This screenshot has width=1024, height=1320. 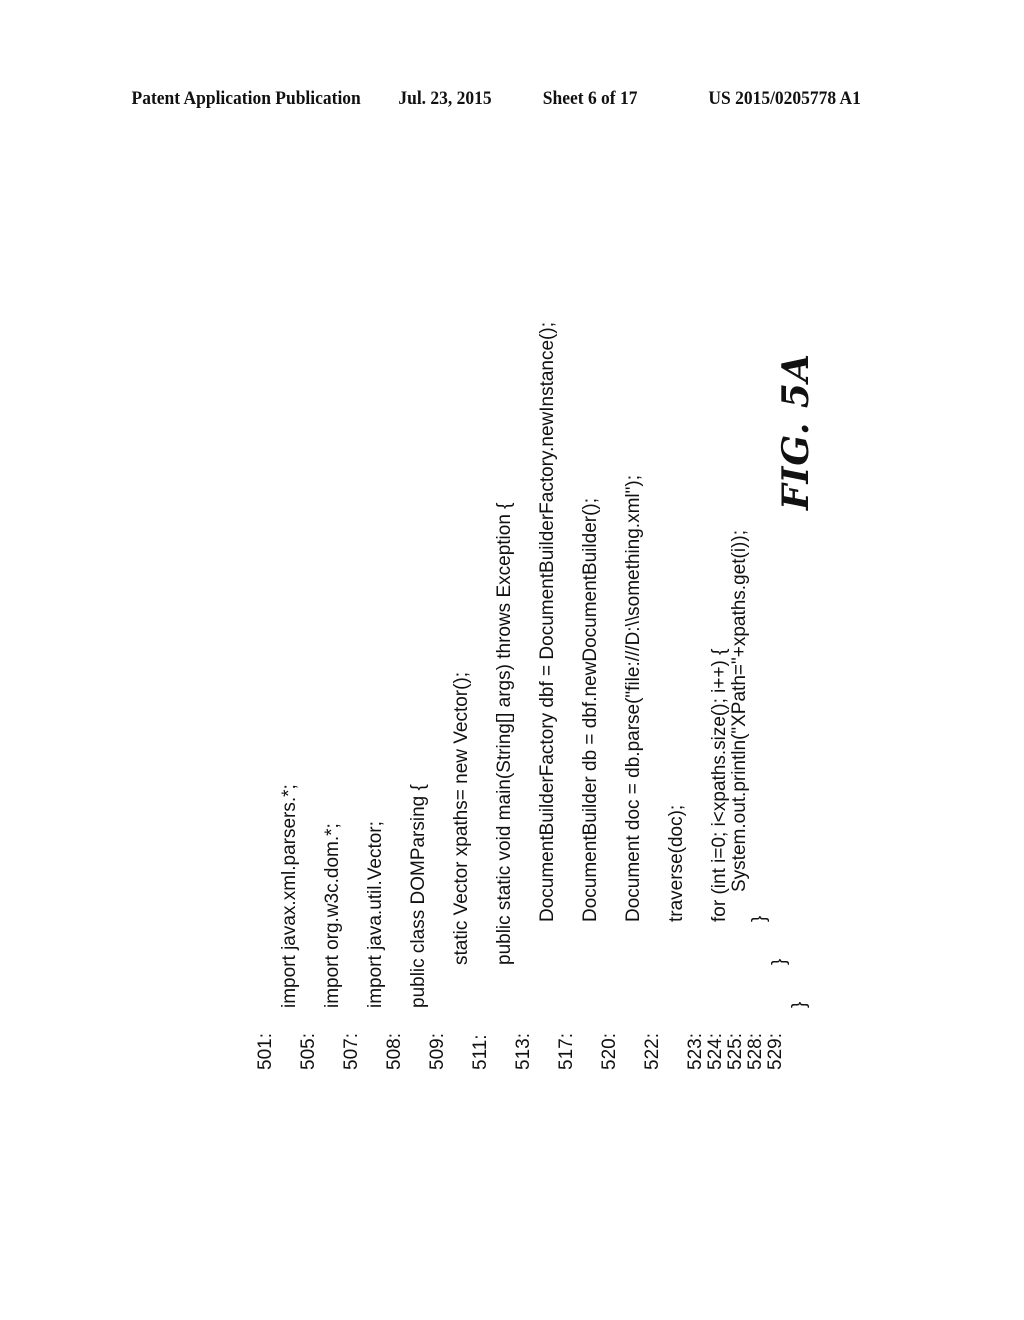 What do you see at coordinates (445, 98) in the screenshot?
I see `publication-date: Jul. 23, 2015` at bounding box center [445, 98].